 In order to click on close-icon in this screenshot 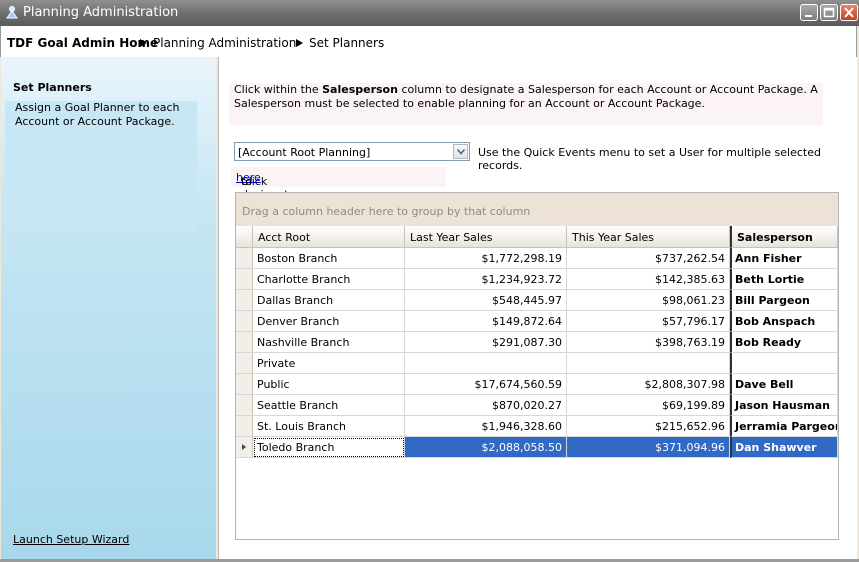, I will do `click(849, 12)`.